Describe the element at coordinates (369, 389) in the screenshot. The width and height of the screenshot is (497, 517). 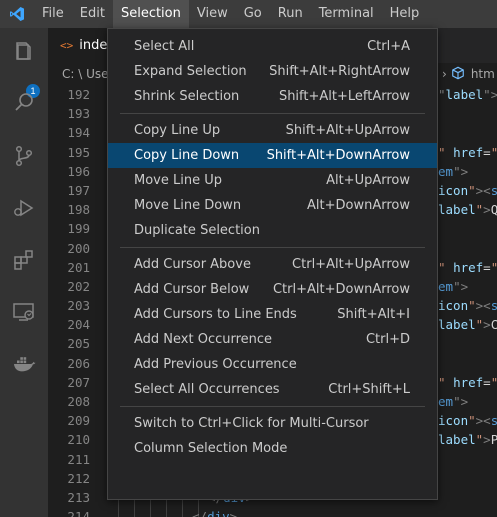
I see `menu-item-shortcut: Ctrl+Shift+L` at that location.